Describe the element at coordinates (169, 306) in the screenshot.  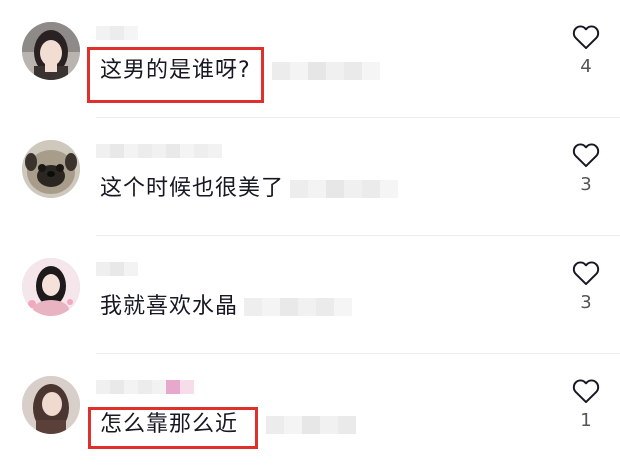
I see `comment-text: 我就喜欢水晶` at that location.